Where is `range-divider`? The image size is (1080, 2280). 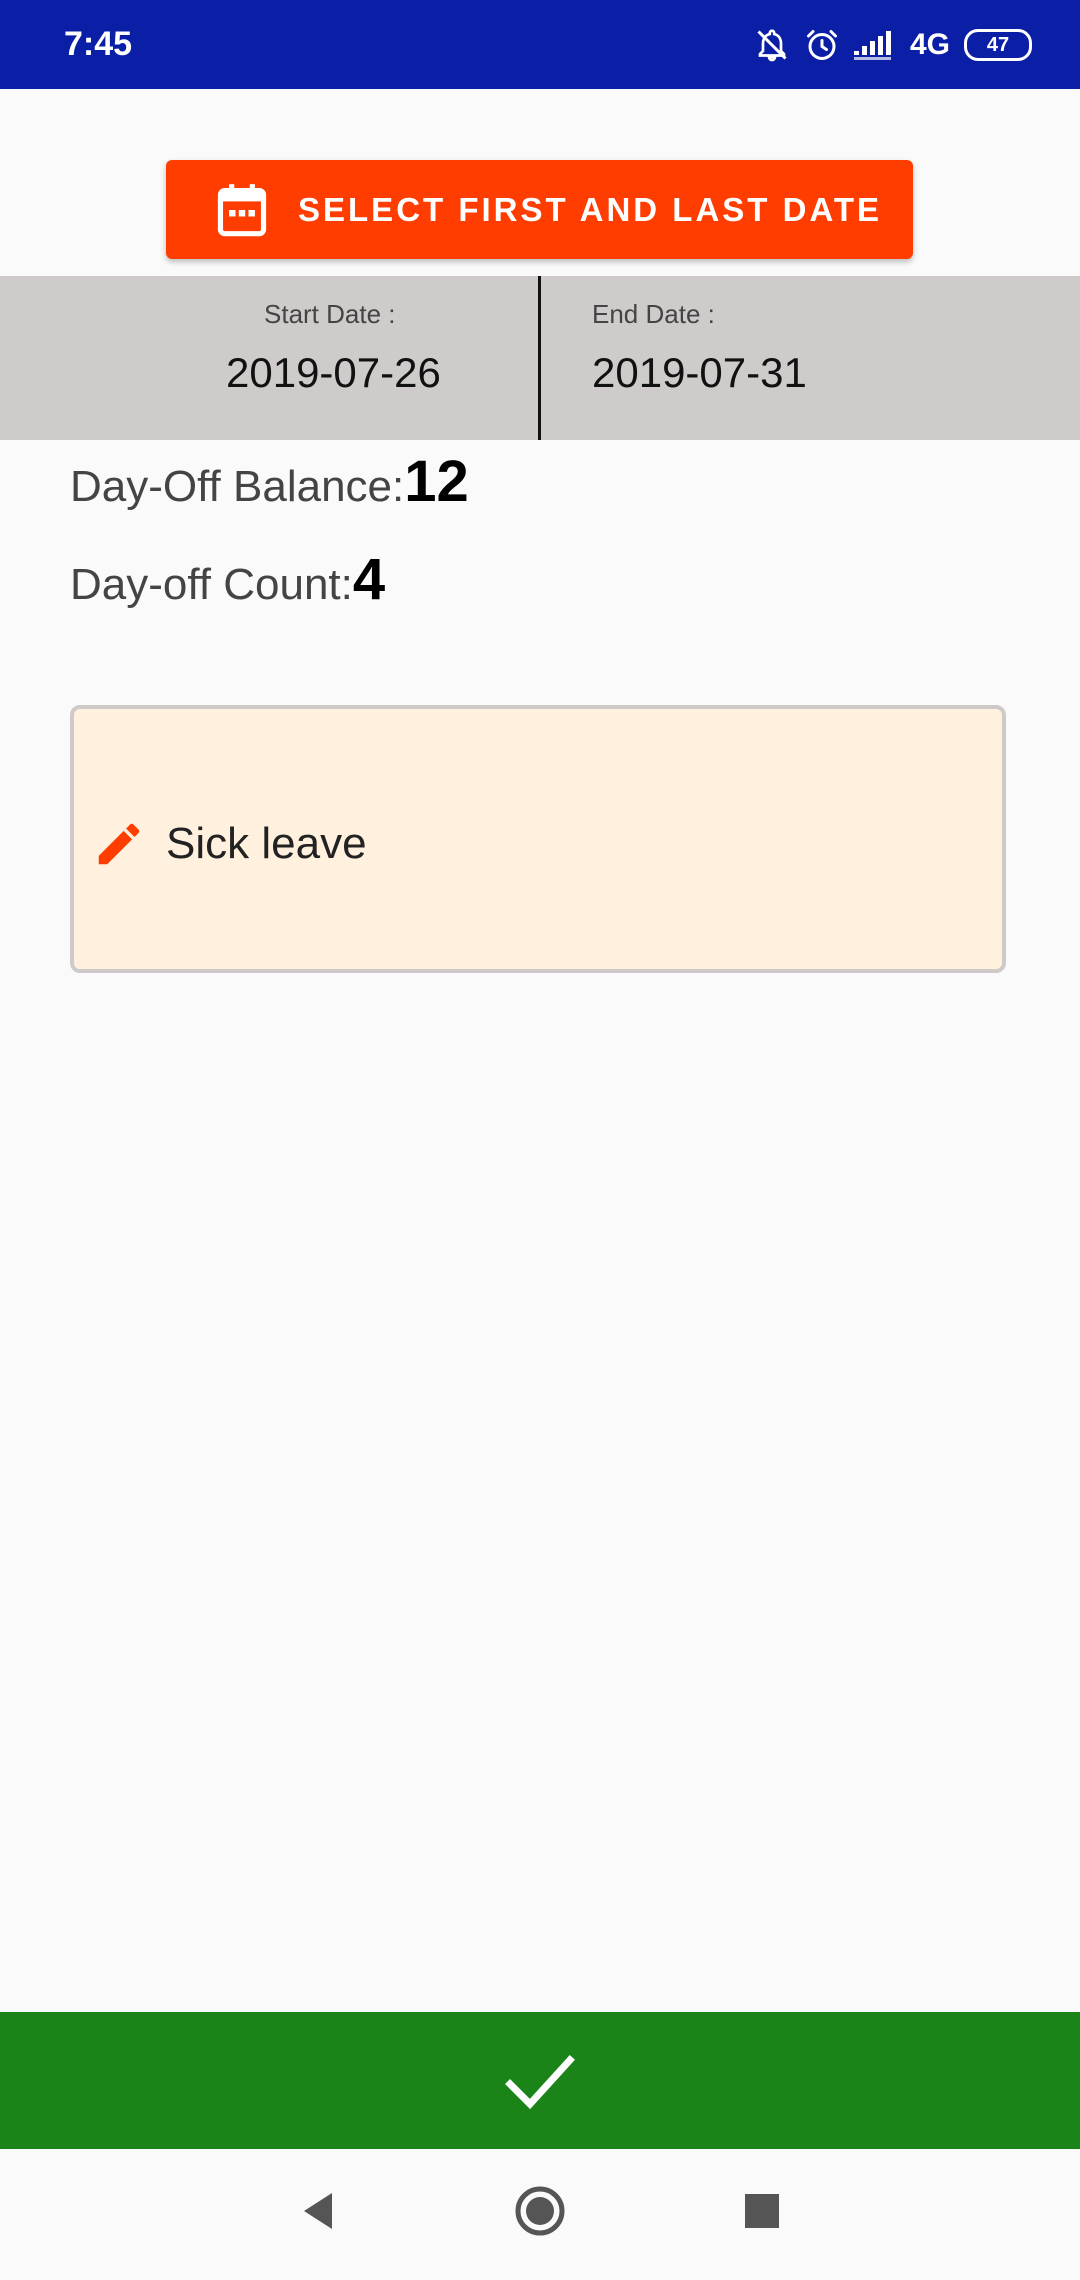 range-divider is located at coordinates (539, 358).